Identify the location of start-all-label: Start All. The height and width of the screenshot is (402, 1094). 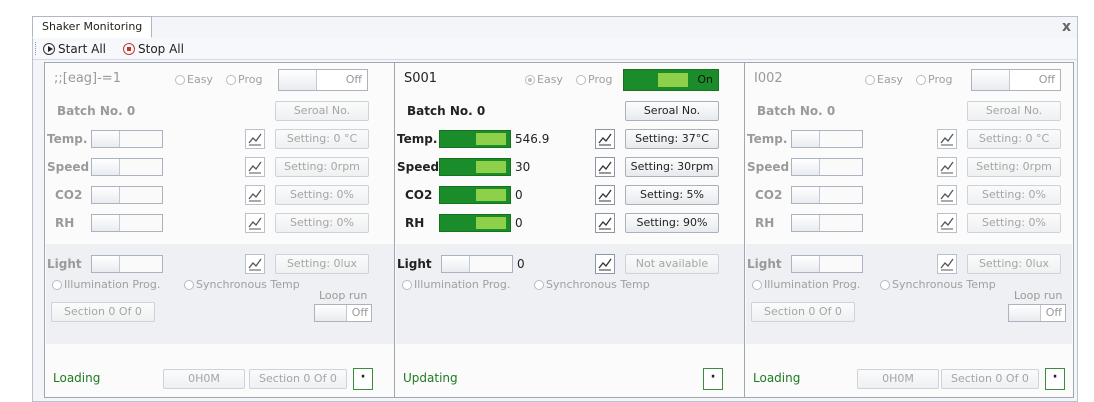
(82, 48).